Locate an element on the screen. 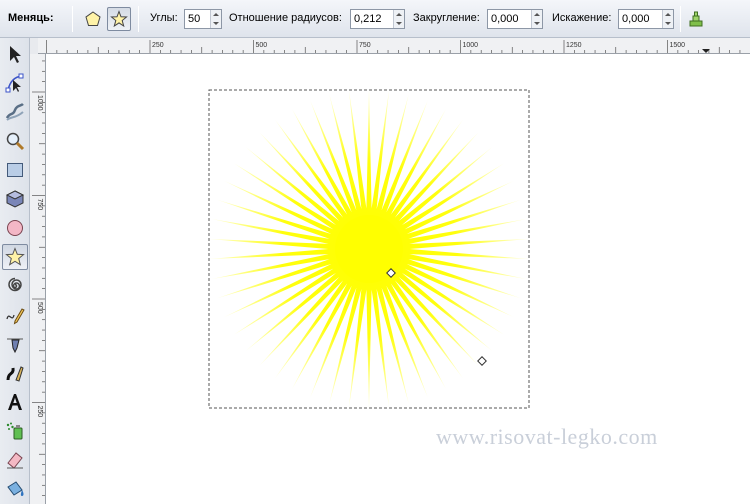 Image resolution: width=750 pixels, height=504 pixels. pen-tool is located at coordinates (15, 344).